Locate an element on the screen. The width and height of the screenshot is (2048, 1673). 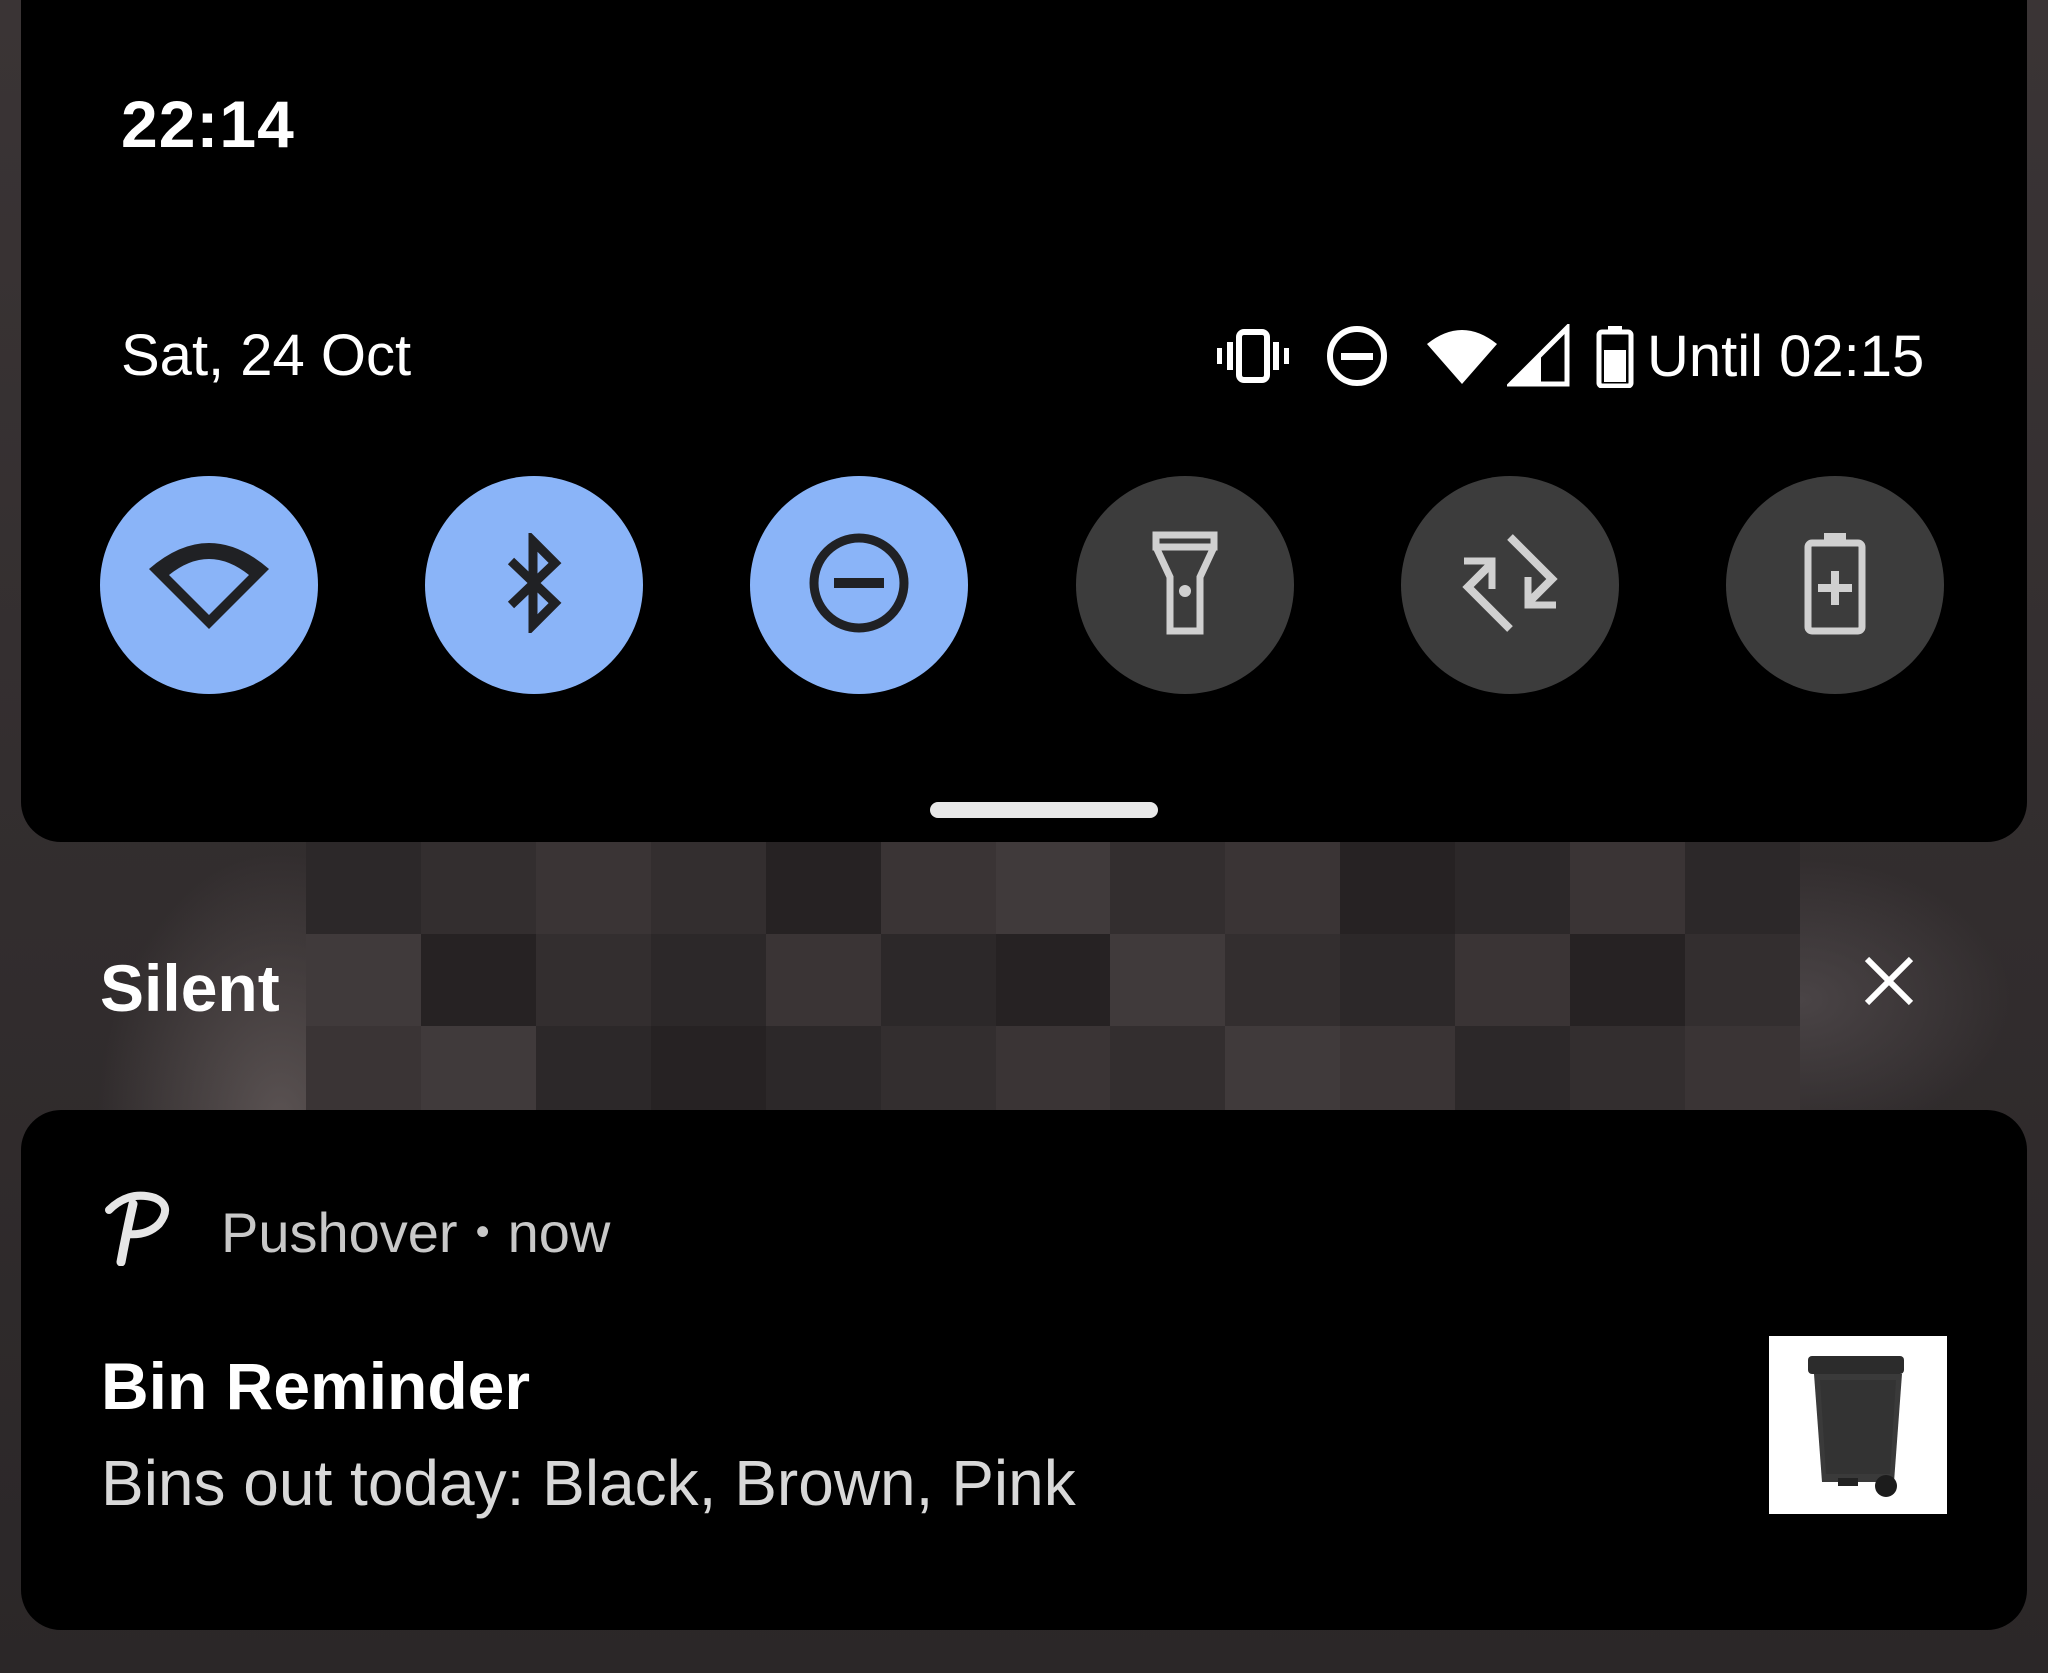
tile-bluetooth is located at coordinates (534, 585).